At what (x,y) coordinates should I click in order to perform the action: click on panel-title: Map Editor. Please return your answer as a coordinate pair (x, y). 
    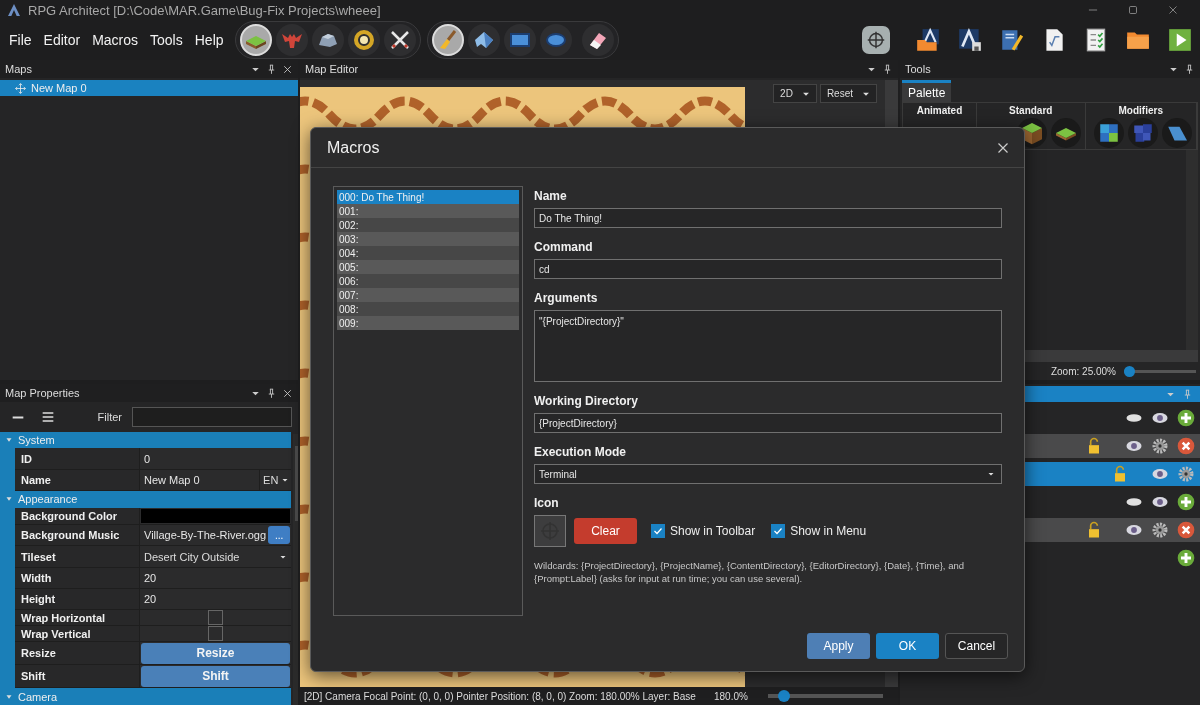
    Looking at the image, I should click on (332, 69).